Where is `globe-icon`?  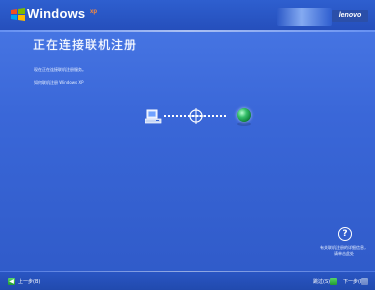
globe-icon is located at coordinates (244, 115).